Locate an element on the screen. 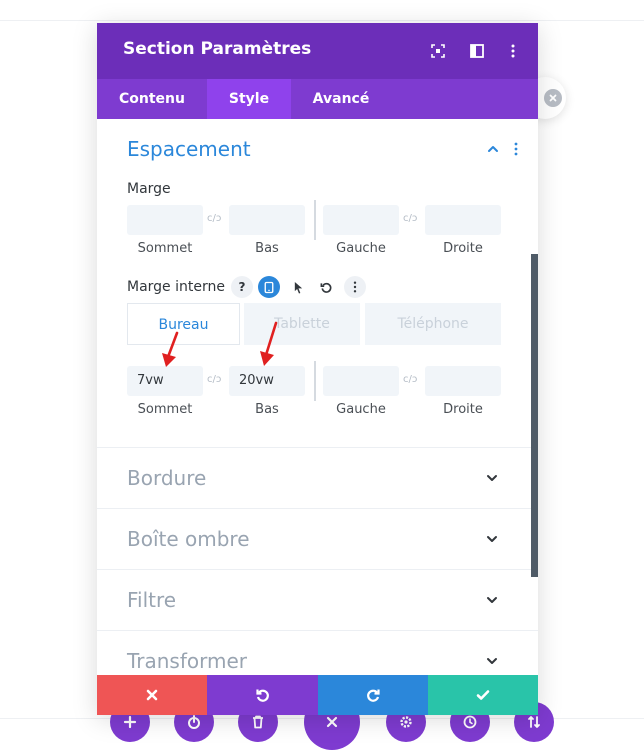  save-button is located at coordinates (483, 695).